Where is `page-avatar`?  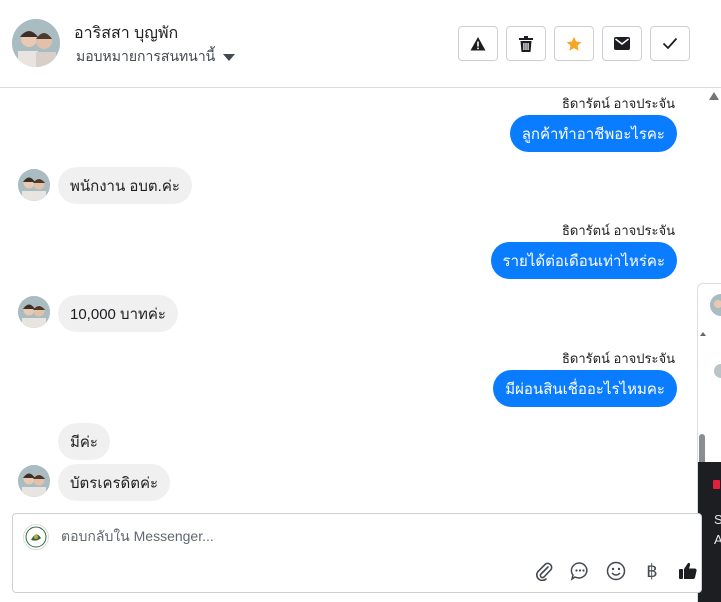 page-avatar is located at coordinates (36, 537).